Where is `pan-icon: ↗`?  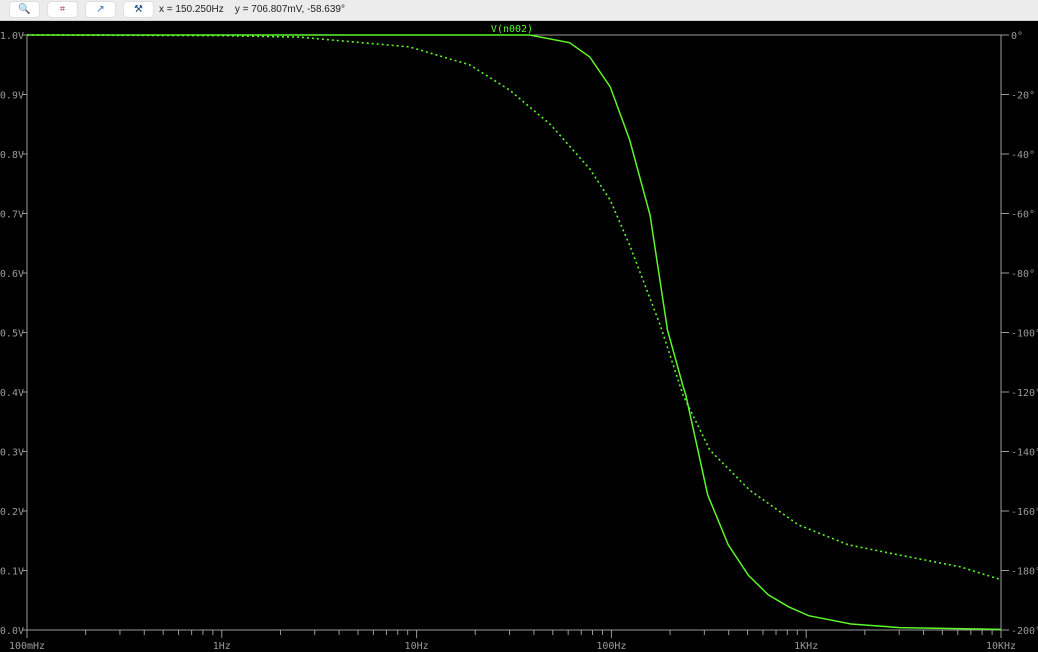 pan-icon: ↗ is located at coordinates (100, 9).